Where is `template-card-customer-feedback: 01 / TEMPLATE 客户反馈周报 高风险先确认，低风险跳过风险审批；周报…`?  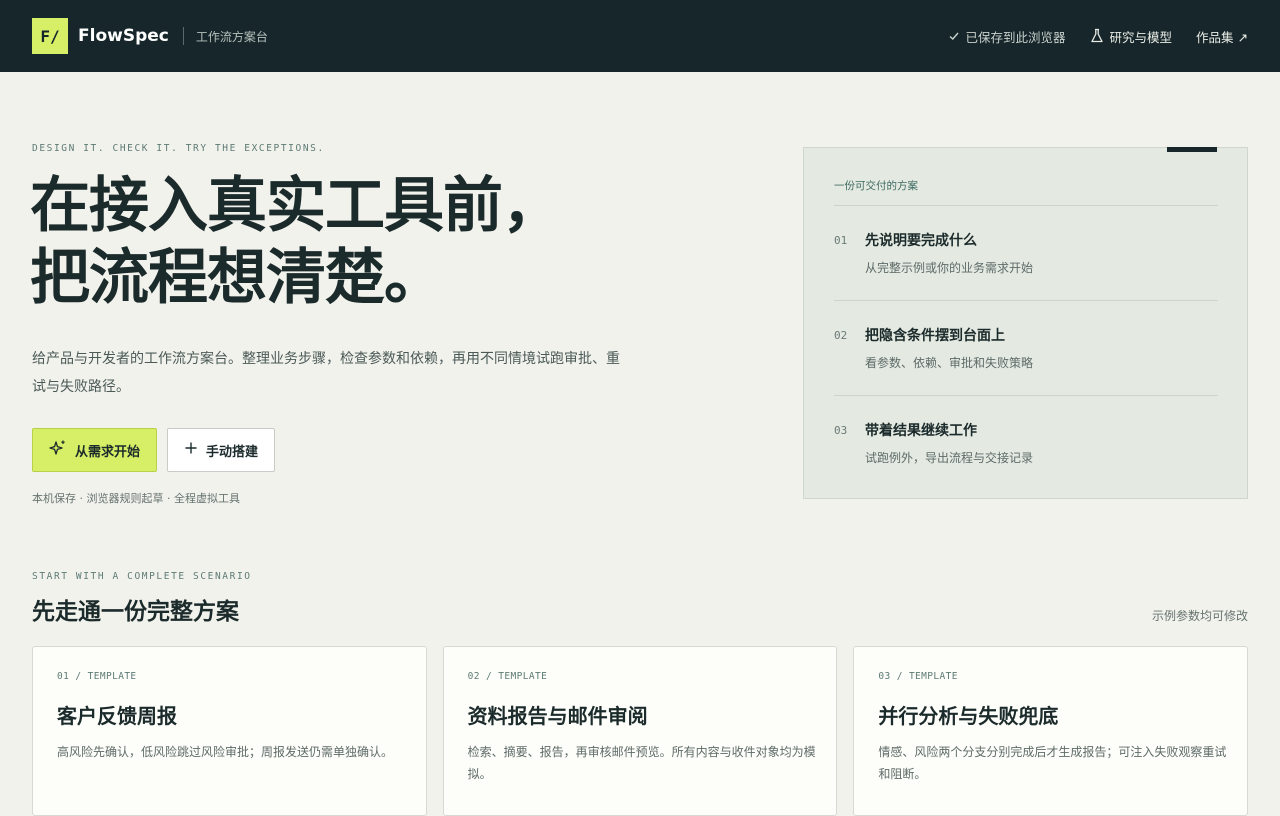
template-card-customer-feedback: 01 / TEMPLATE 客户反馈周报 高风险先确认，低风险跳过风险审批；周报… is located at coordinates (229, 731).